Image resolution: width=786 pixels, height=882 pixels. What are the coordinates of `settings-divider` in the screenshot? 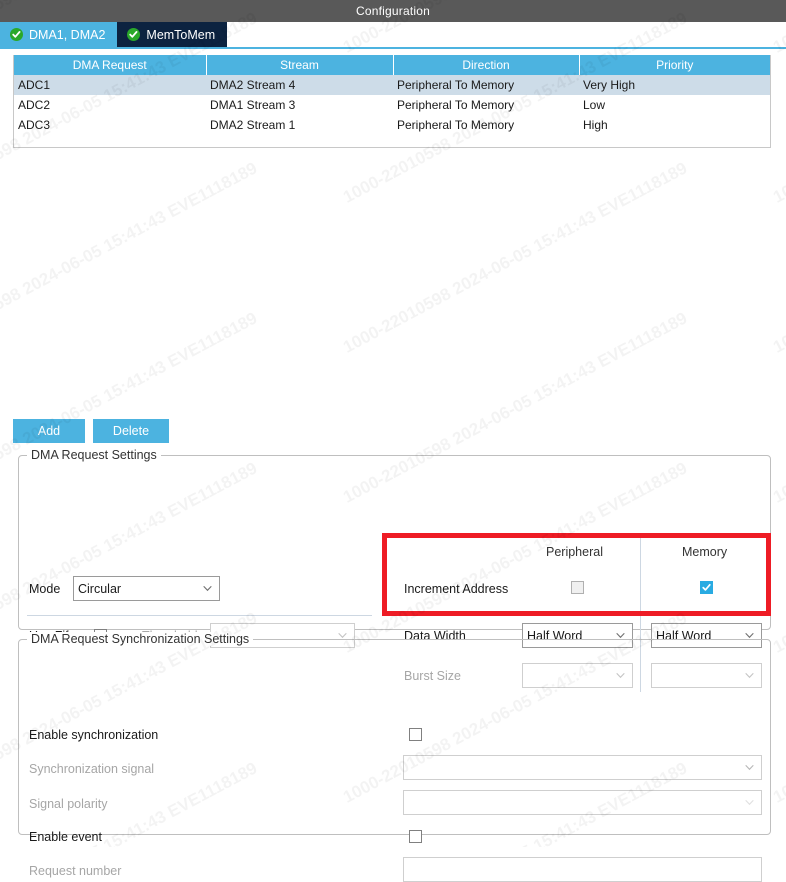 It's located at (199, 615).